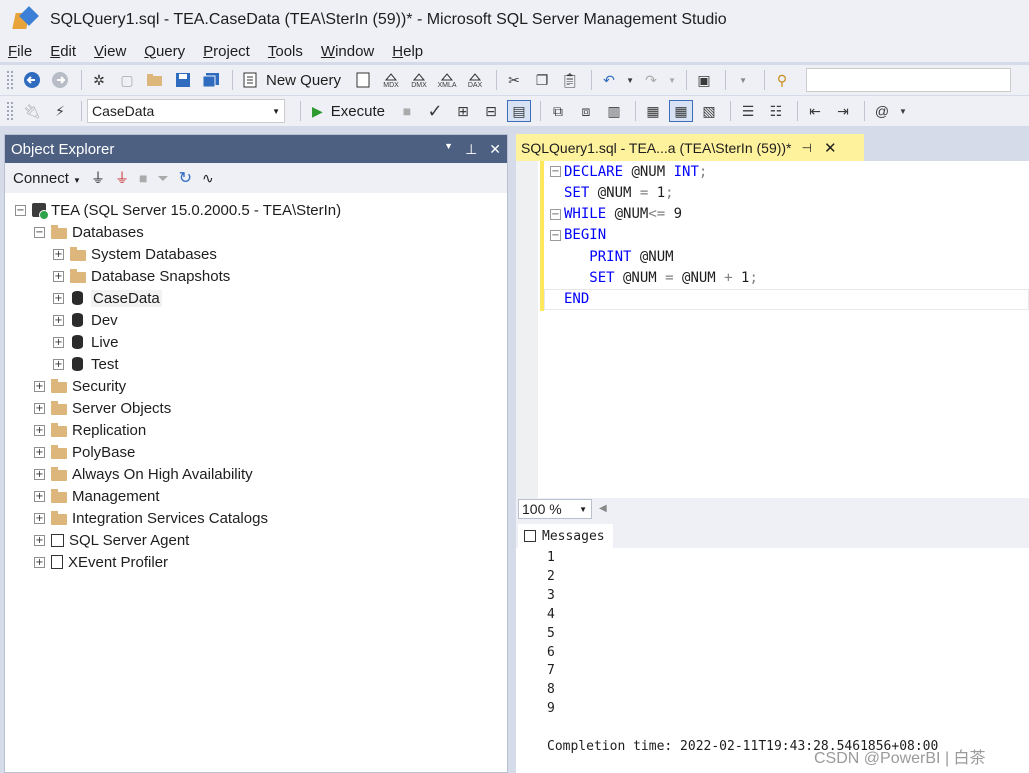 The height and width of the screenshot is (773, 1029). I want to click on tree-node: + Security, so click(80, 386).